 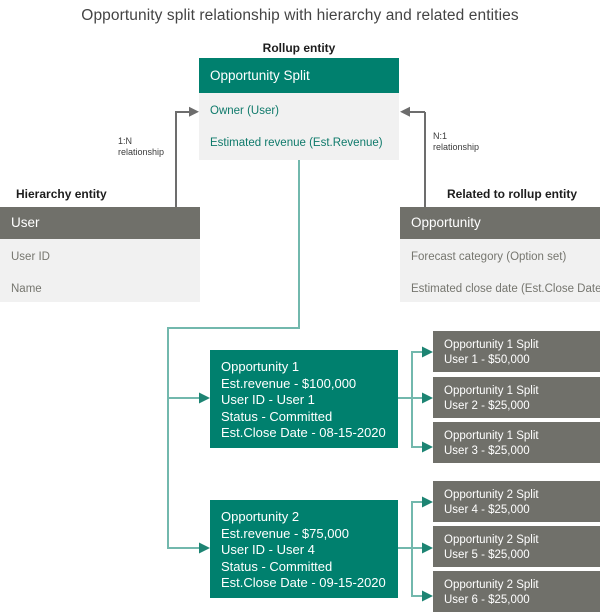 What do you see at coordinates (440, 136) in the screenshot?
I see `relationship-cardinality-right: N:1` at bounding box center [440, 136].